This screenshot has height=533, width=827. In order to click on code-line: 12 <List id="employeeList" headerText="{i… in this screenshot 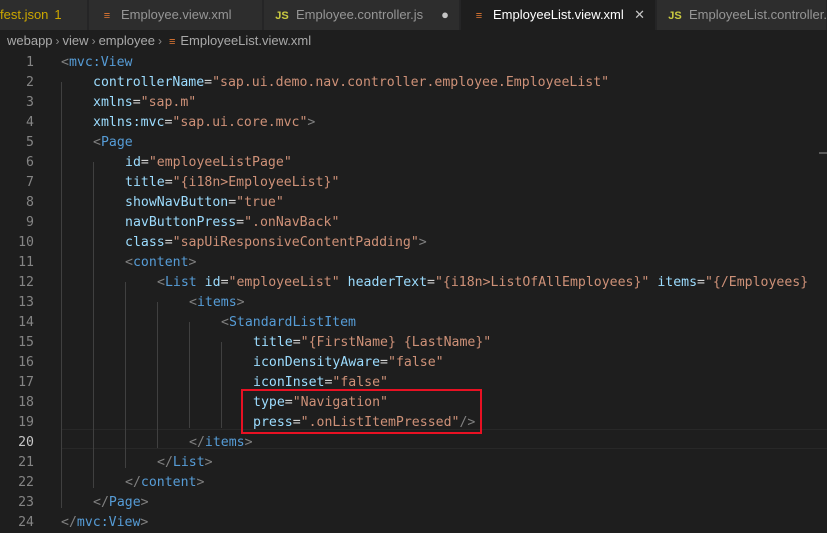, I will do `click(413, 283)`.